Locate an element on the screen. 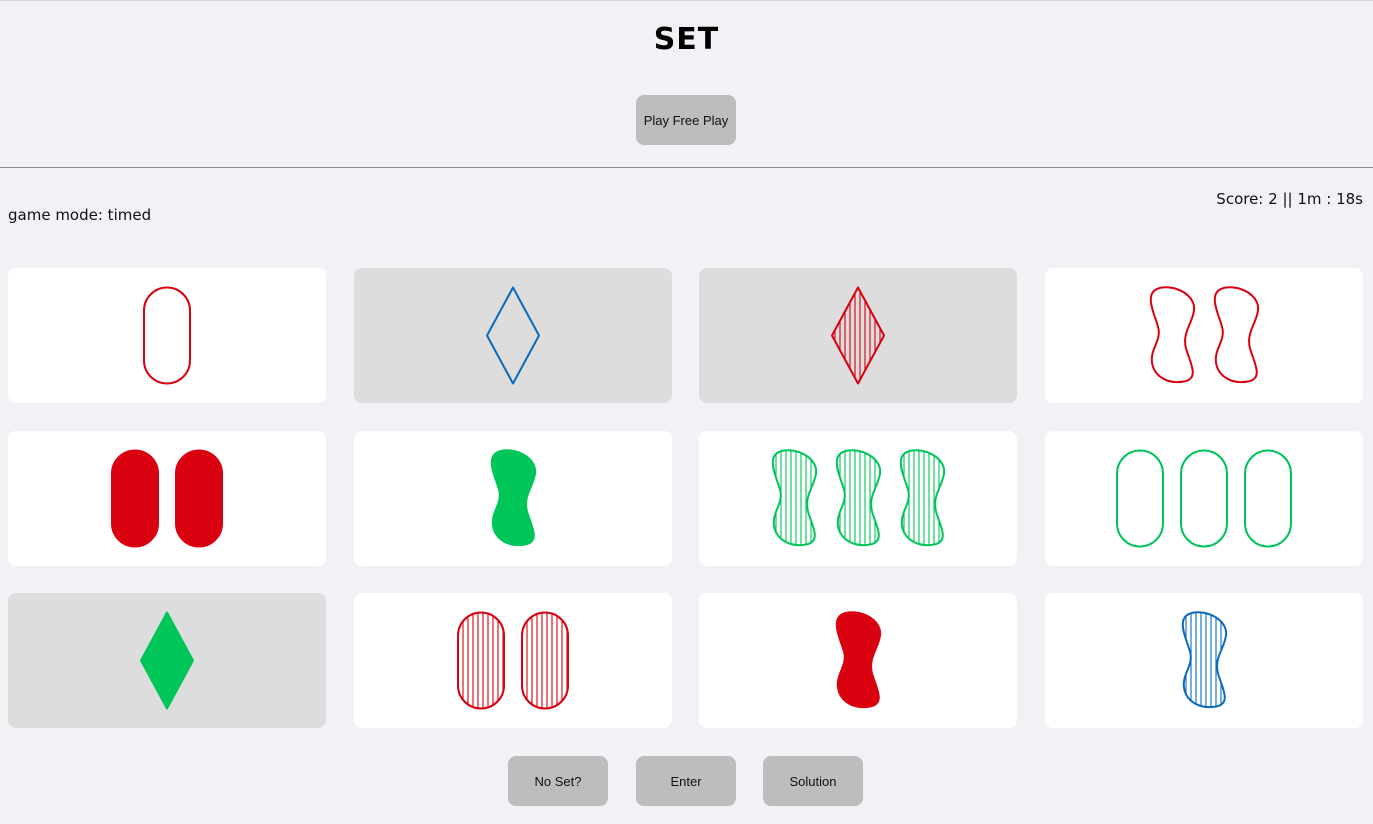  timer-label: 1m : 18s is located at coordinates (1330, 199).